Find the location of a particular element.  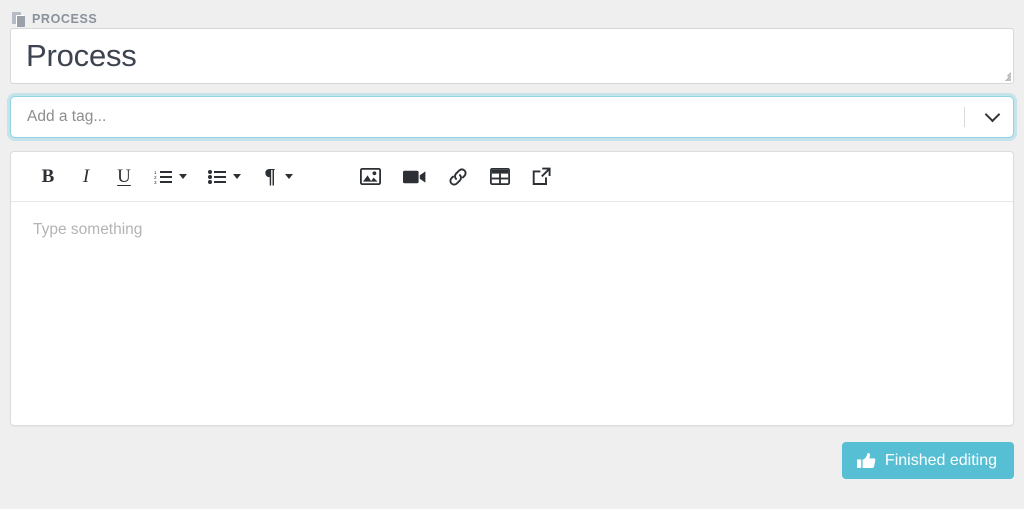

underline-icon: U is located at coordinates (124, 176).